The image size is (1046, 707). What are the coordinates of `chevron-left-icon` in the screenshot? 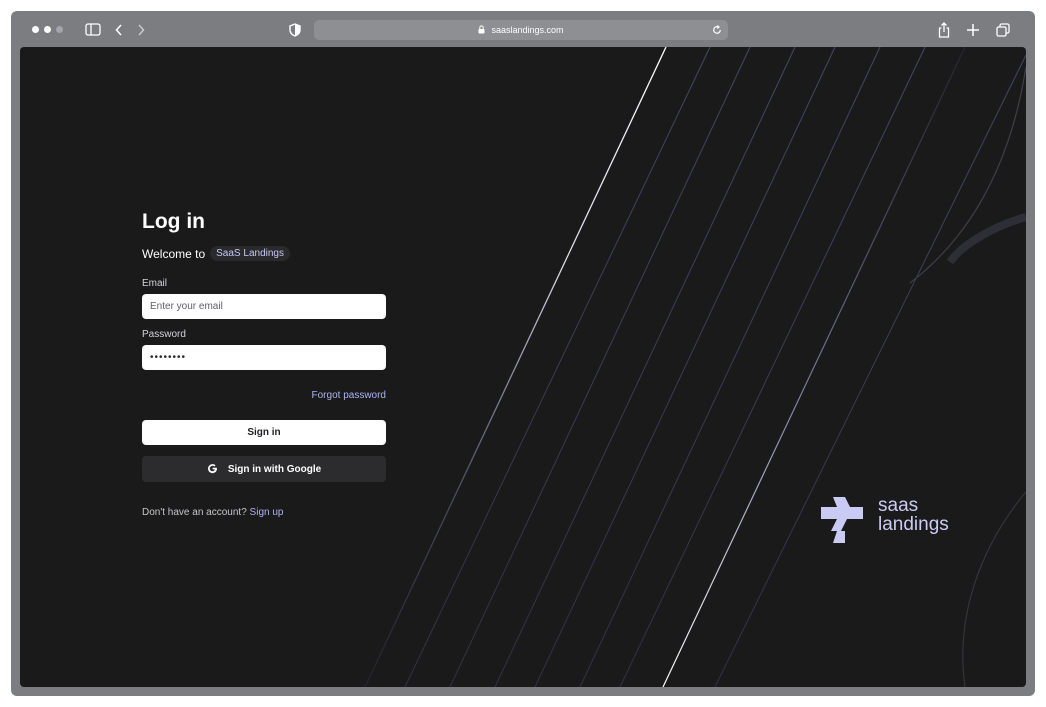 It's located at (119, 29).